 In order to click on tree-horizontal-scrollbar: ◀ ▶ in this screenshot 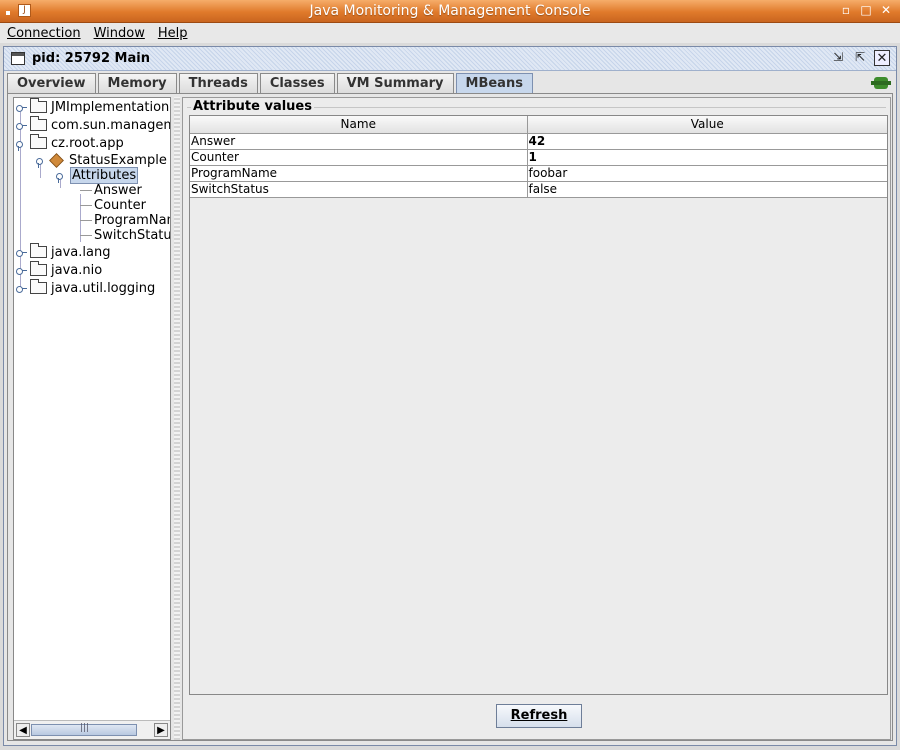, I will do `click(92, 729)`.